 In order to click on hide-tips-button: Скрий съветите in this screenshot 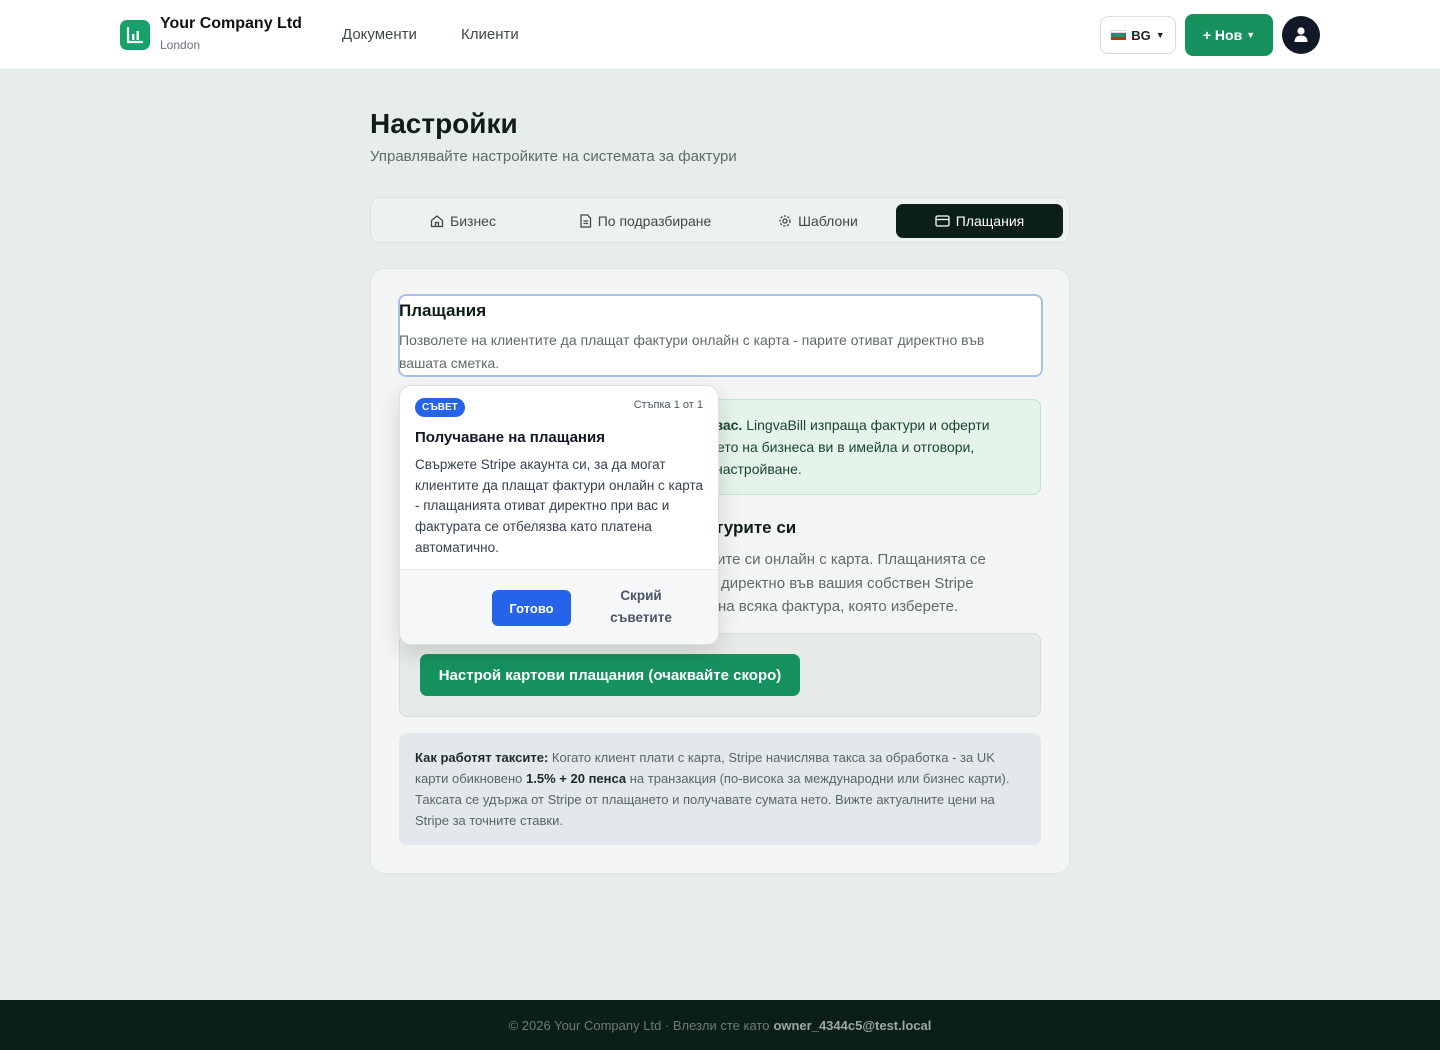, I will do `click(641, 607)`.